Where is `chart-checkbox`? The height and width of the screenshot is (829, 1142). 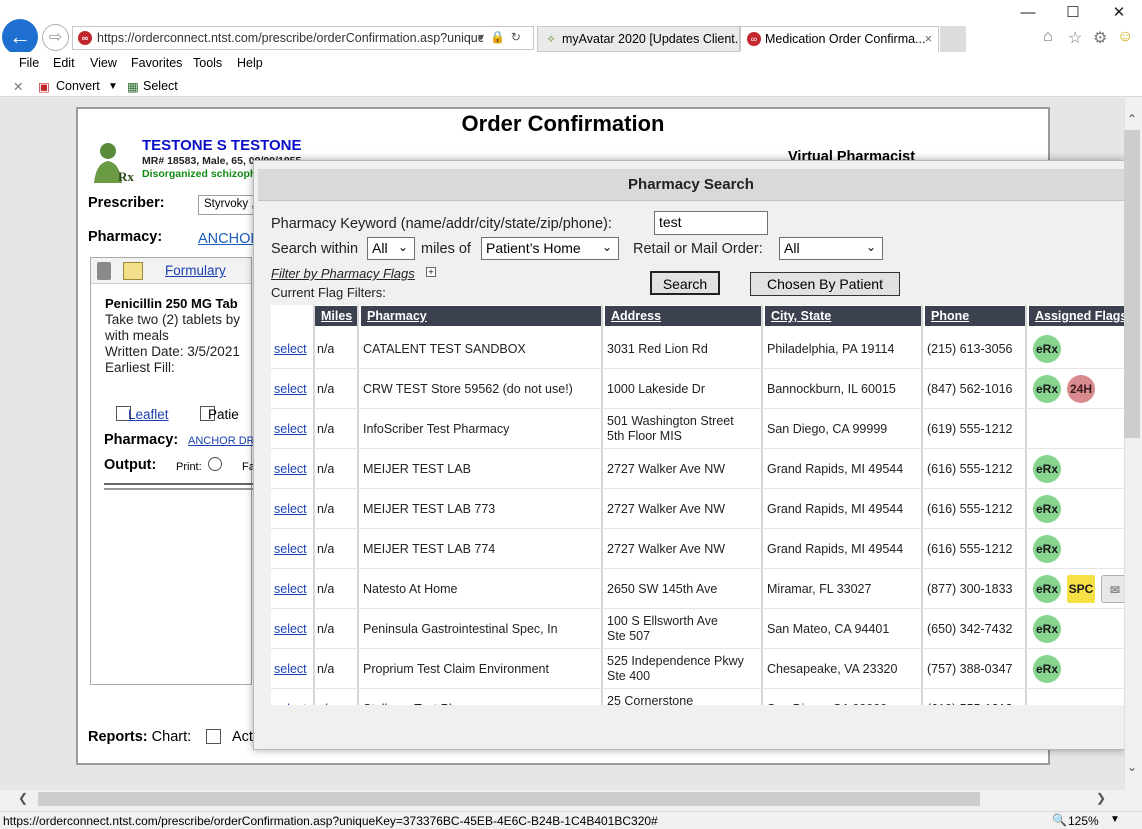 chart-checkbox is located at coordinates (213, 736).